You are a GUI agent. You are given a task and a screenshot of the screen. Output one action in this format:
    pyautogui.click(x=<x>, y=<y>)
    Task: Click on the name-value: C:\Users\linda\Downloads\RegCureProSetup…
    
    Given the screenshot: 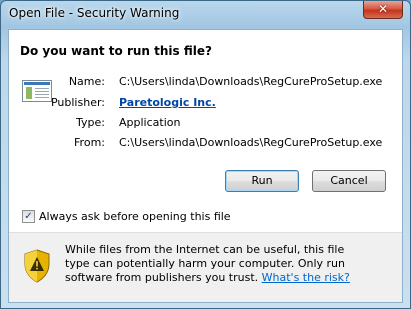 What is the action you would take?
    pyautogui.click(x=251, y=81)
    